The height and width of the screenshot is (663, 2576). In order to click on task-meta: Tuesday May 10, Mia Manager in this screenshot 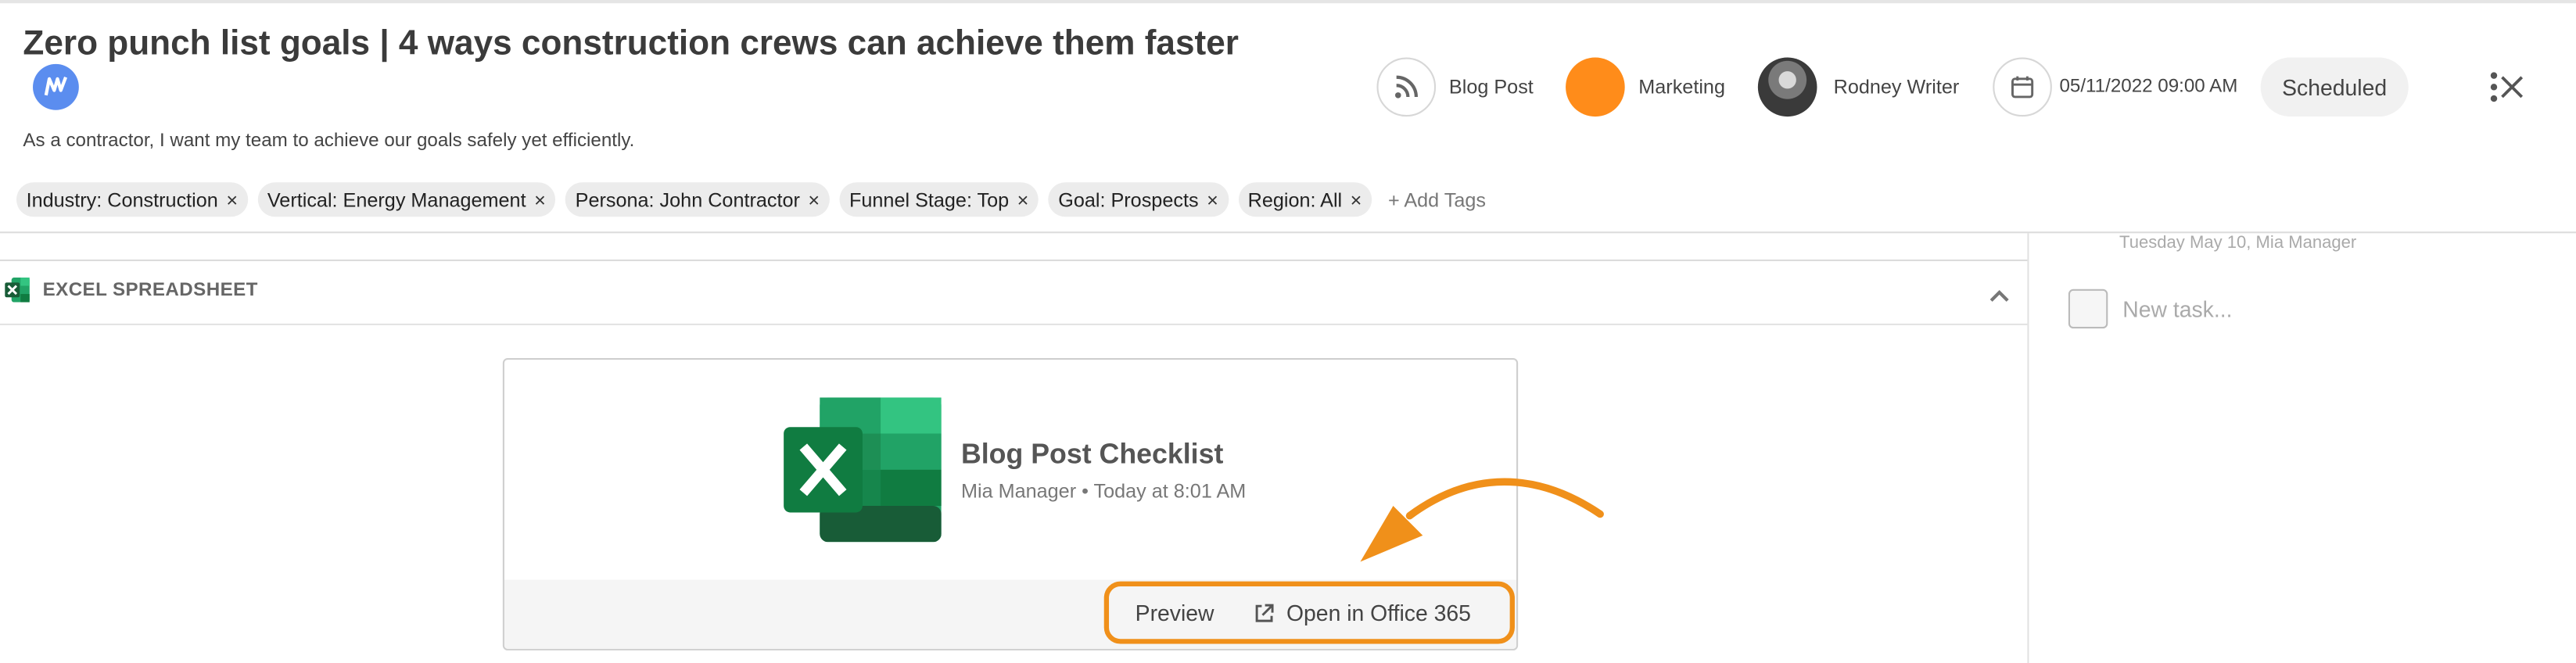, I will do `click(2238, 243)`.